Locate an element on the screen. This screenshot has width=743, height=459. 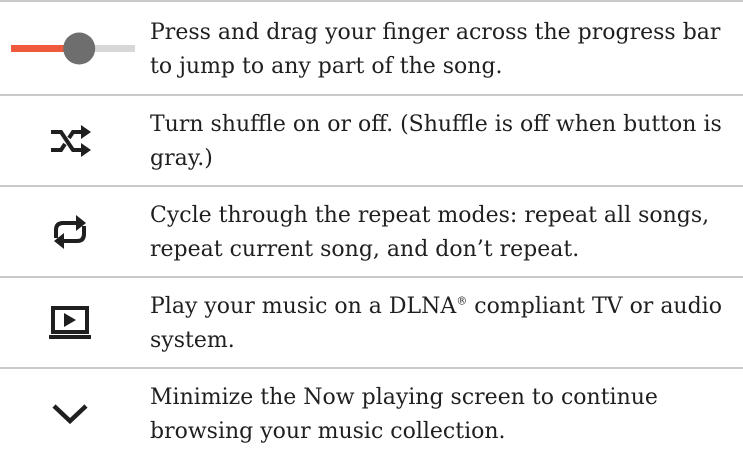
shuffle-icon is located at coordinates (70, 140).